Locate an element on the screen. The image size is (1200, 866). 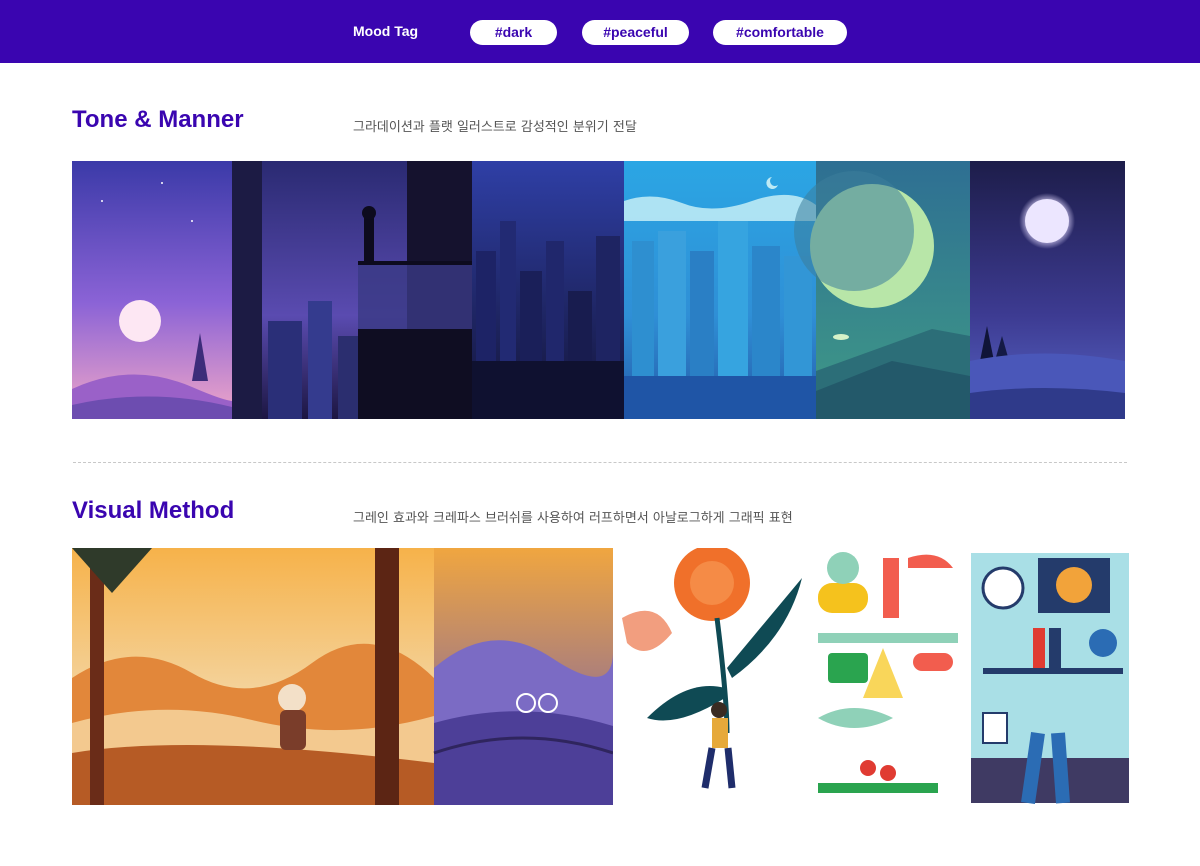
night-city-skyline-icon is located at coordinates (548, 290).